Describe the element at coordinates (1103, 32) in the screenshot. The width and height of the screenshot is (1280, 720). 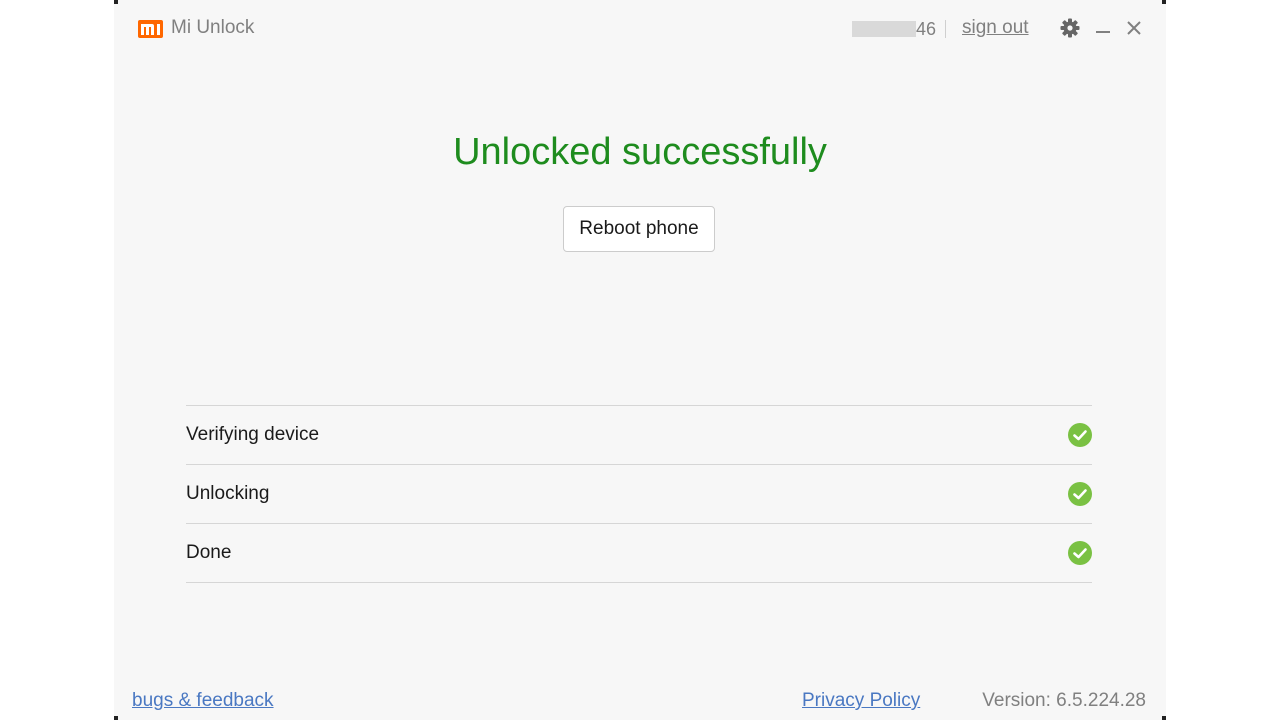
I see `minimize-icon` at that location.